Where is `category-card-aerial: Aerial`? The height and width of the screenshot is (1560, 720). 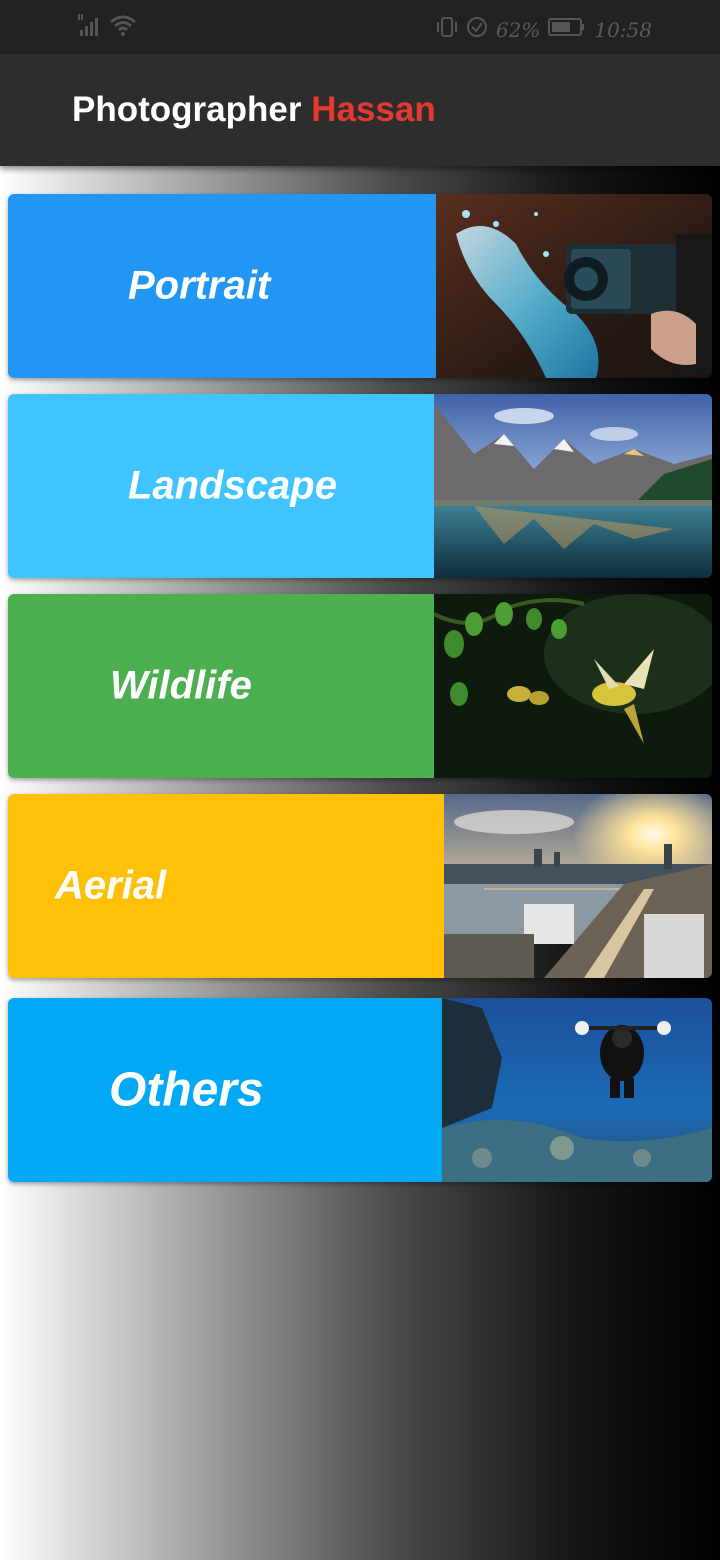 category-card-aerial: Aerial is located at coordinates (360, 886).